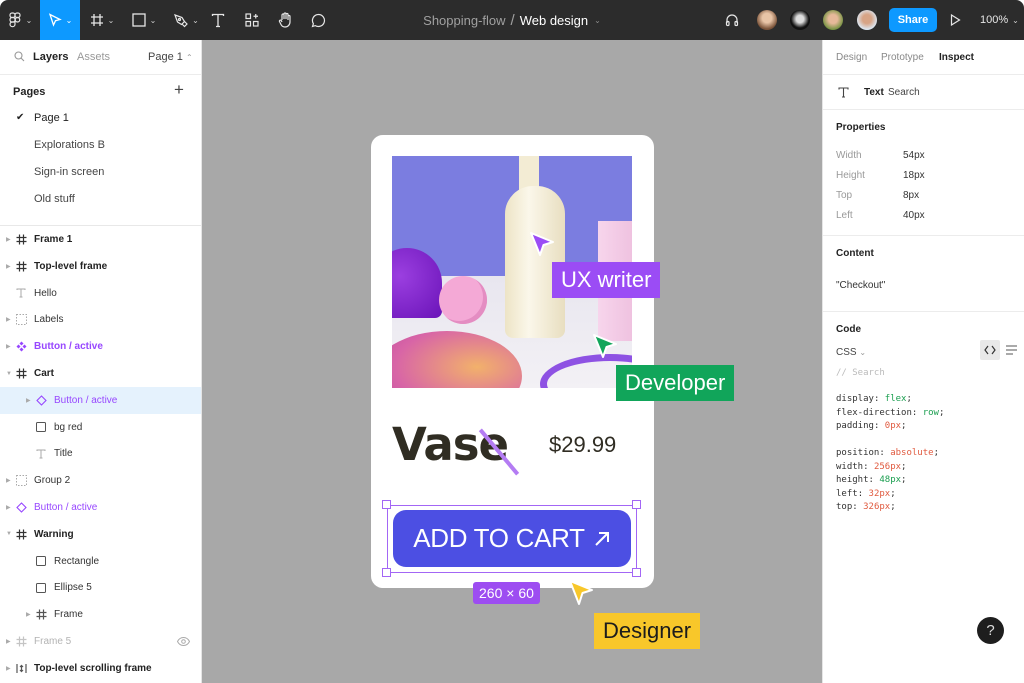 The height and width of the screenshot is (683, 1024). Describe the element at coordinates (93, 57) in the screenshot. I see `tab-assets: Assets` at that location.